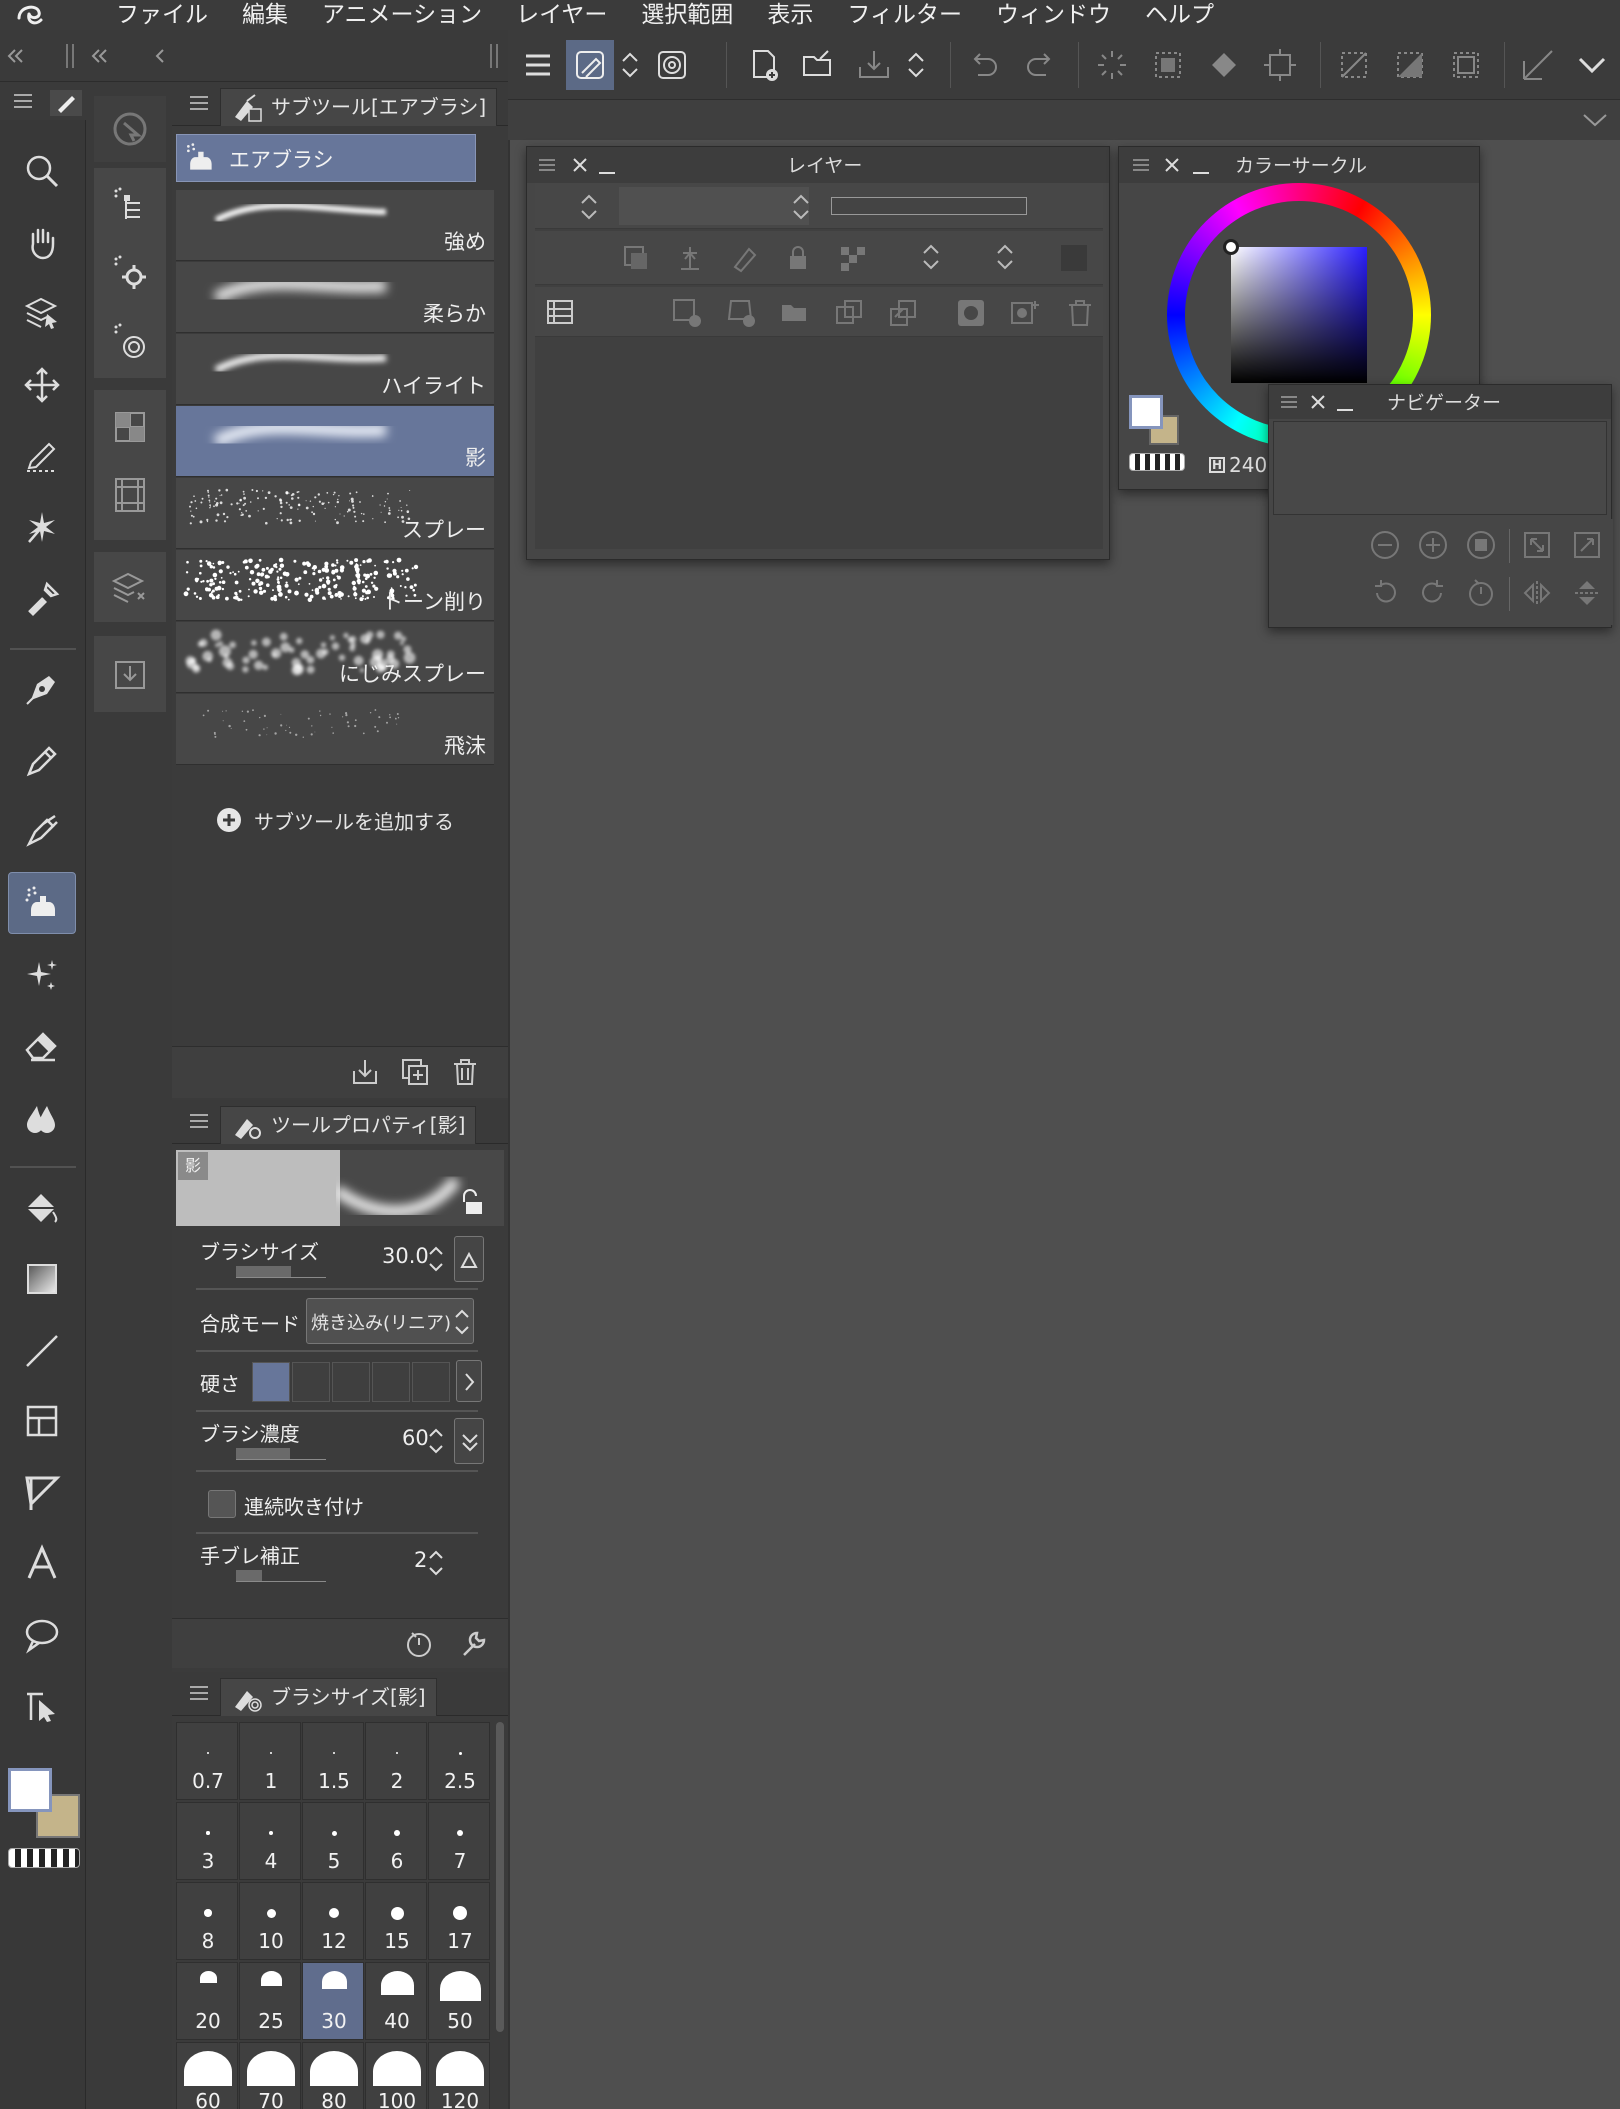 The height and width of the screenshot is (2109, 1620). Describe the element at coordinates (469, 1259) in the screenshot. I see `pressure-button` at that location.